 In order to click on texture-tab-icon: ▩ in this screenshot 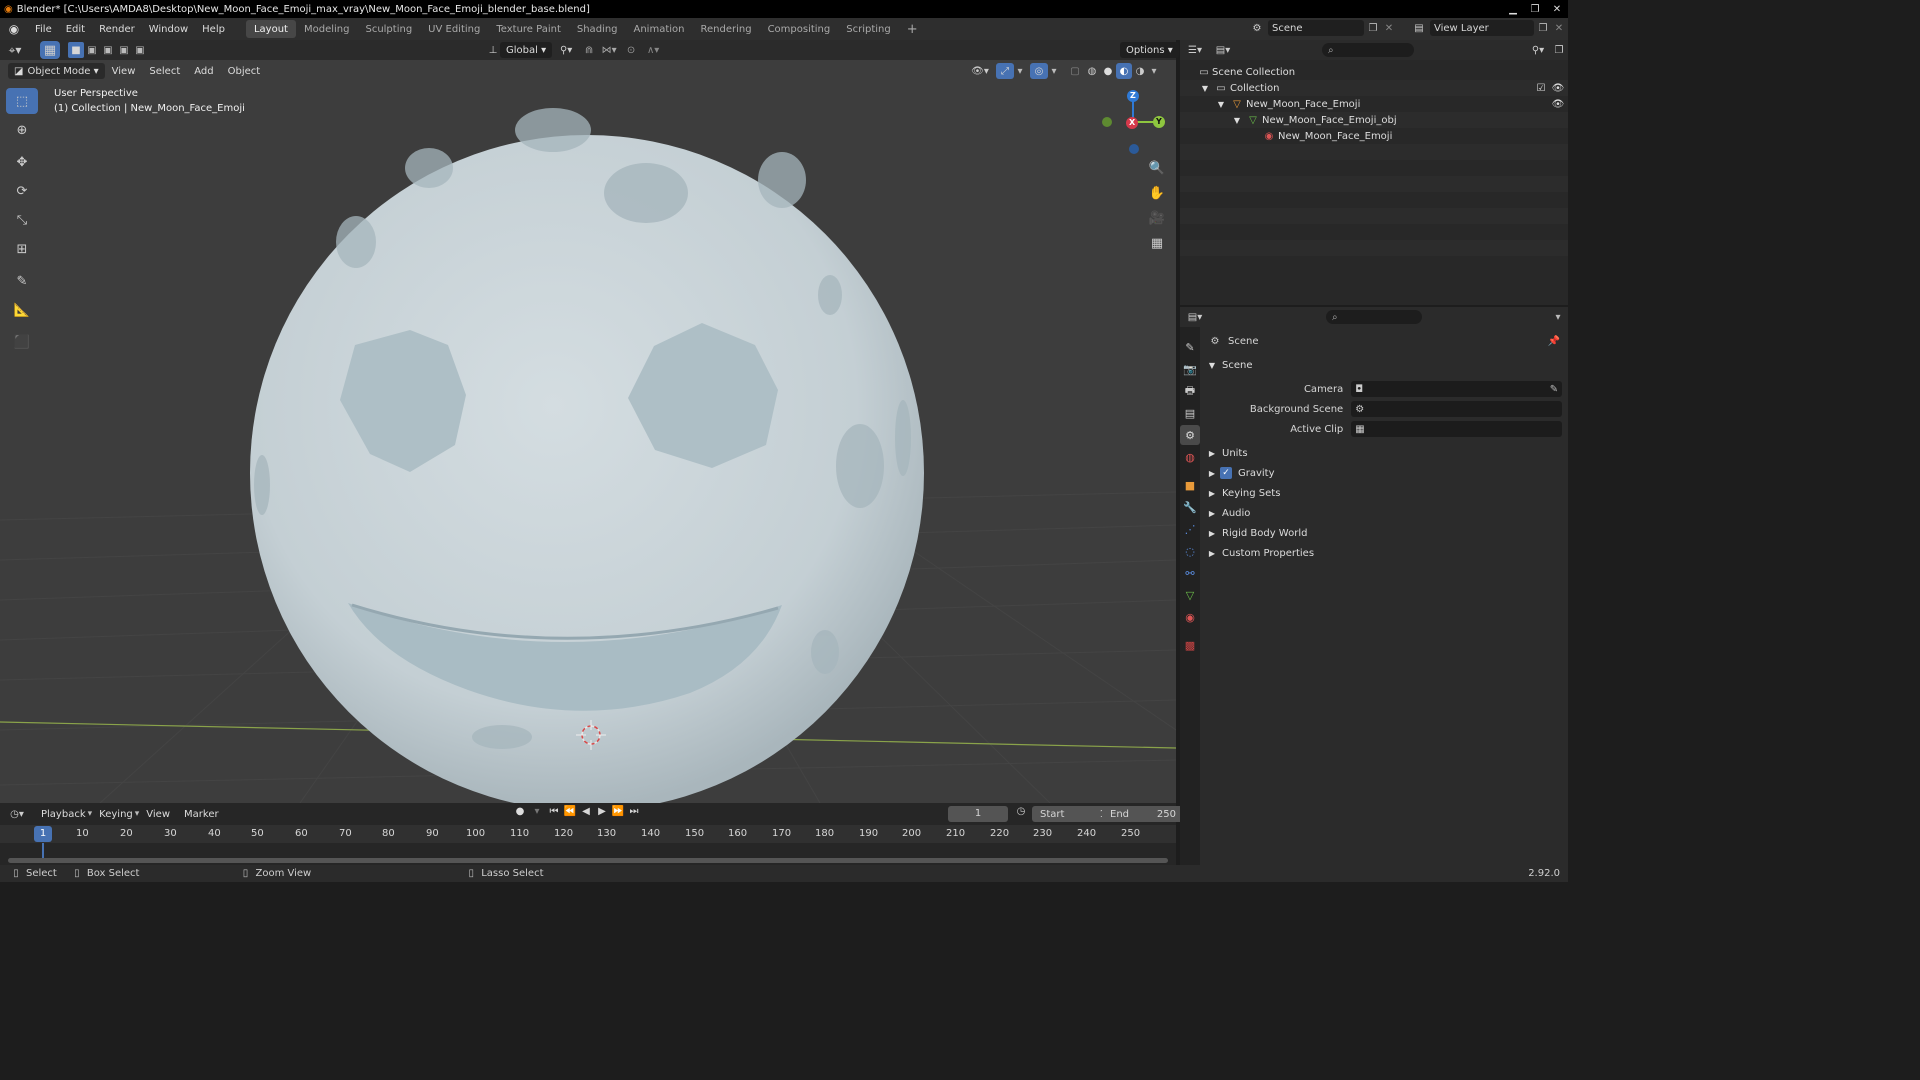, I will do `click(1190, 645)`.